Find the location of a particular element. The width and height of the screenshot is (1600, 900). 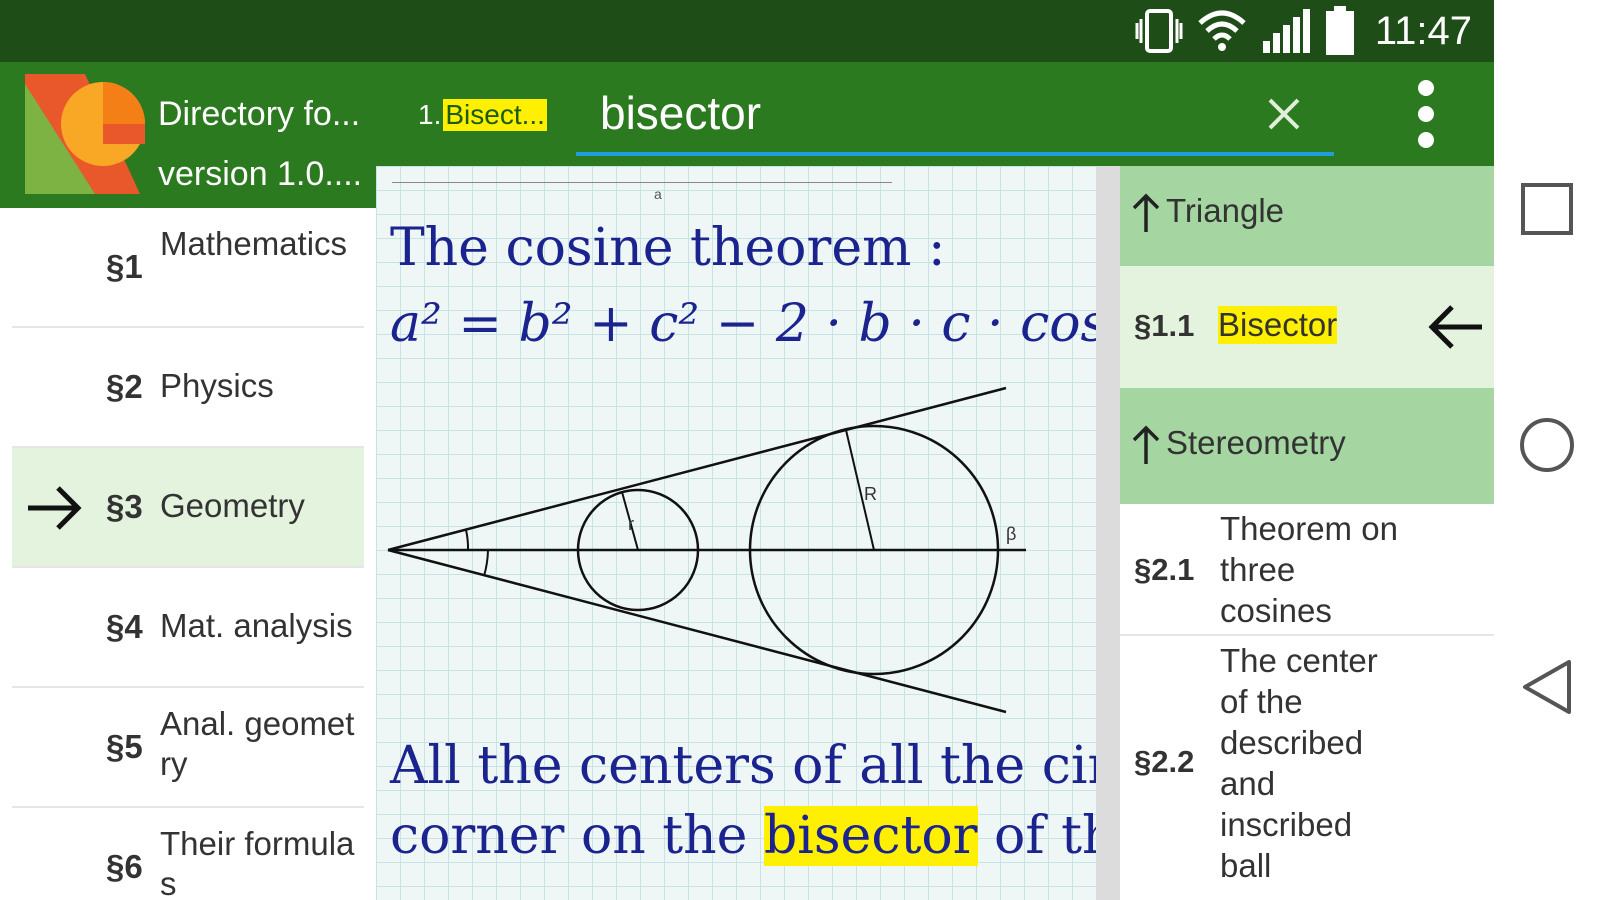

triangle-back-icon is located at coordinates (1547, 687).